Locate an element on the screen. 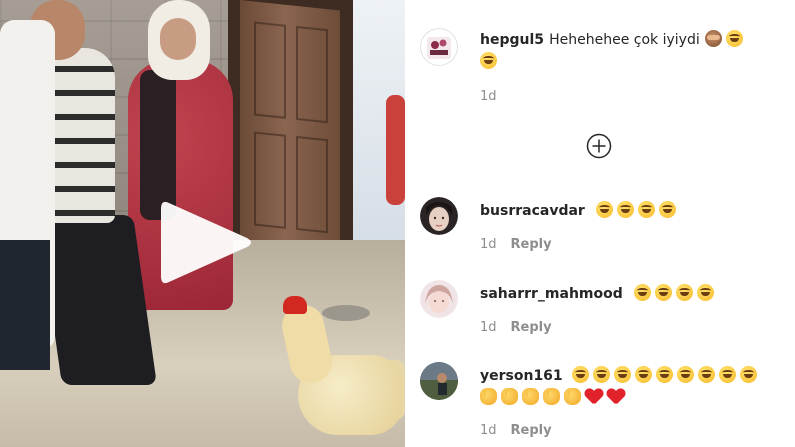  comment-username: hepgul5 is located at coordinates (512, 40).